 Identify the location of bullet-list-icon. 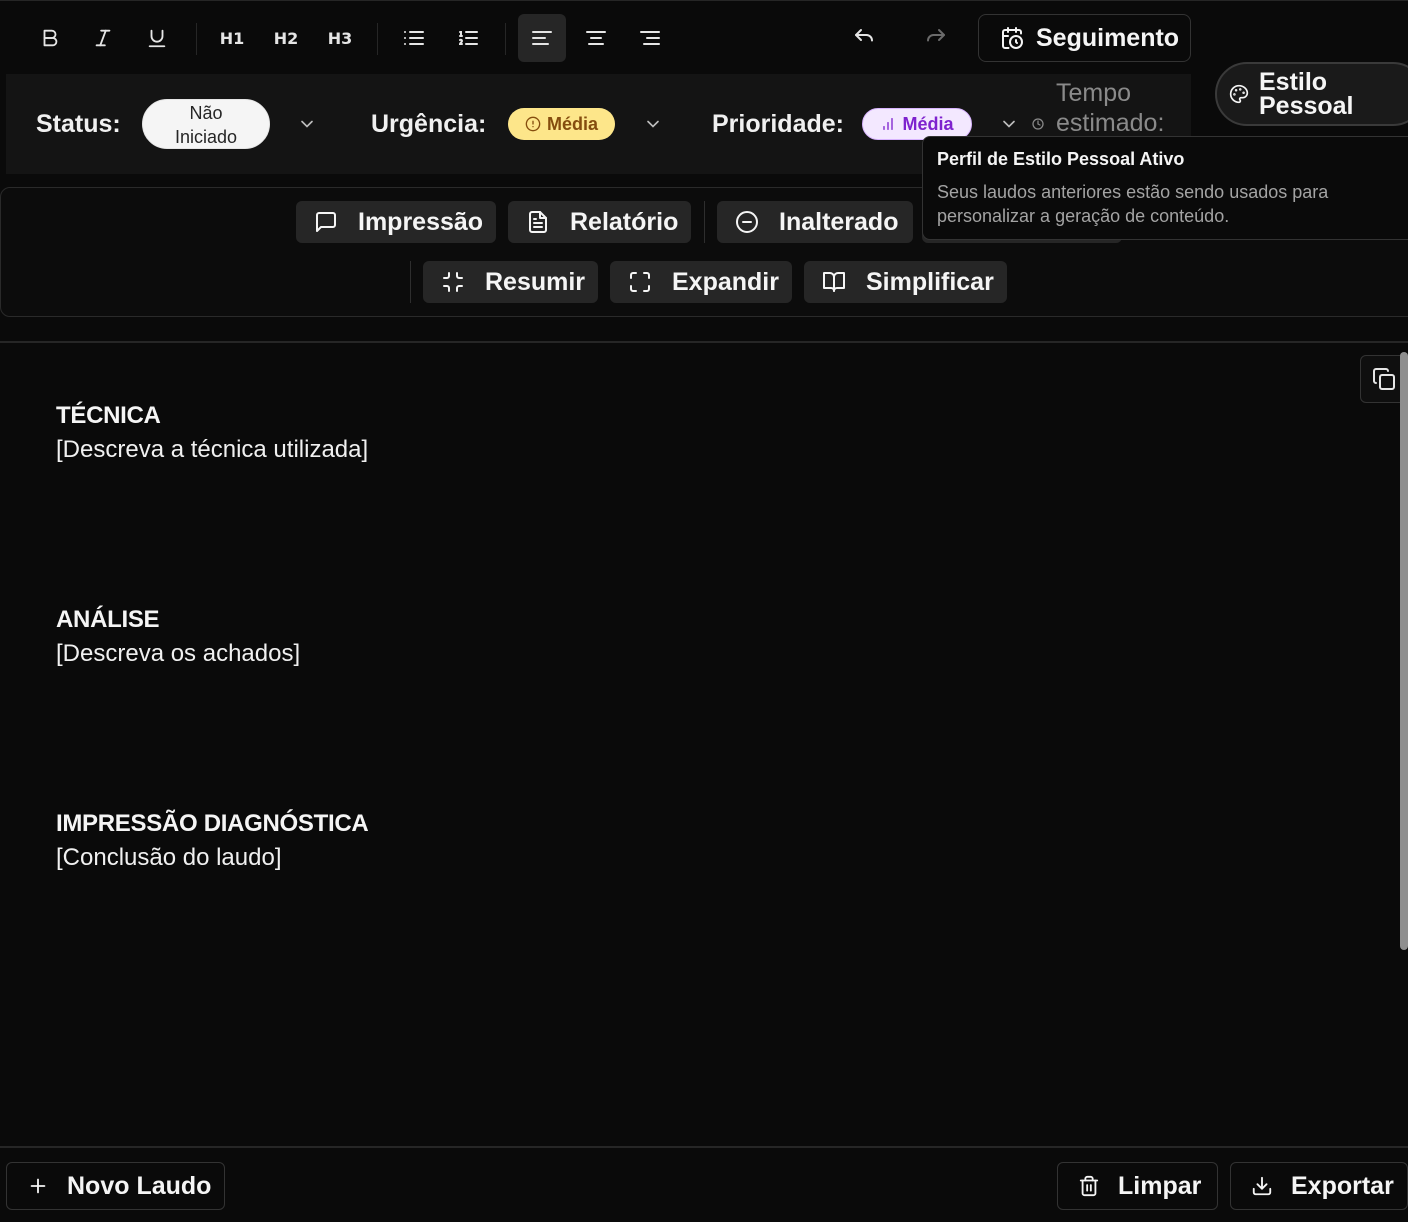
(414, 38).